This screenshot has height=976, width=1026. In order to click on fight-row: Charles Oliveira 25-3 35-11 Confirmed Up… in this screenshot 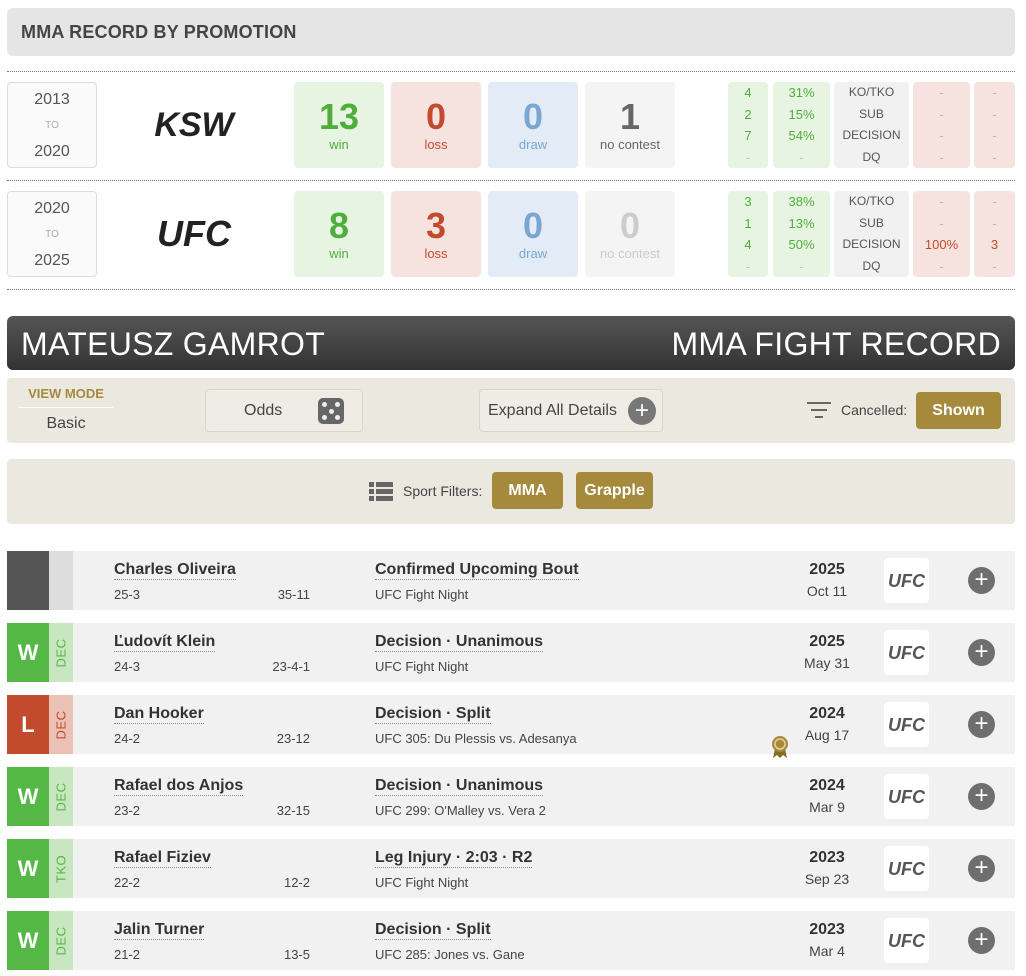, I will do `click(511, 580)`.